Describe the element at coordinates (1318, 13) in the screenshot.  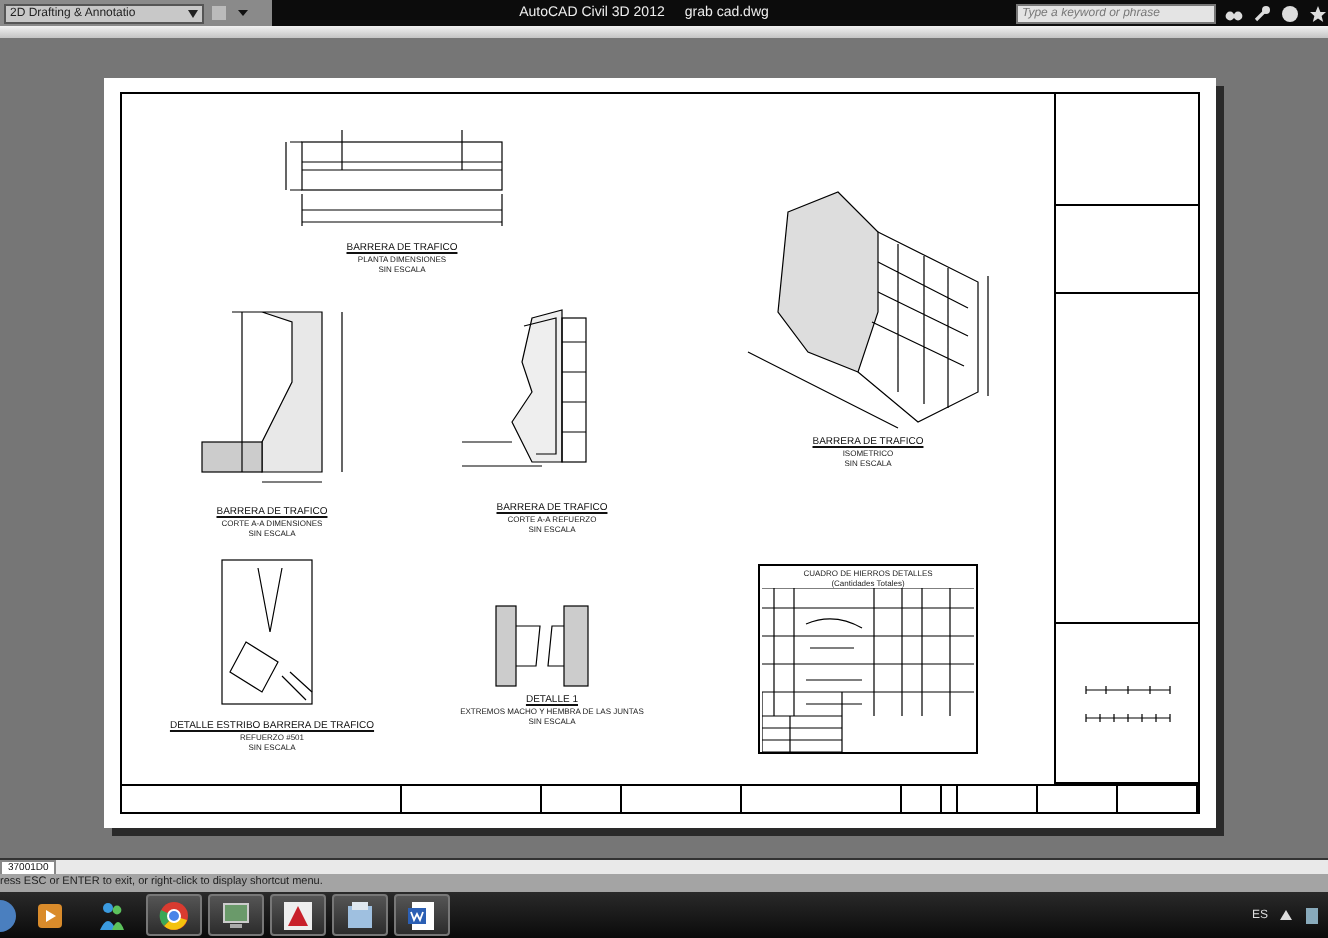
I see `star-icon` at that location.